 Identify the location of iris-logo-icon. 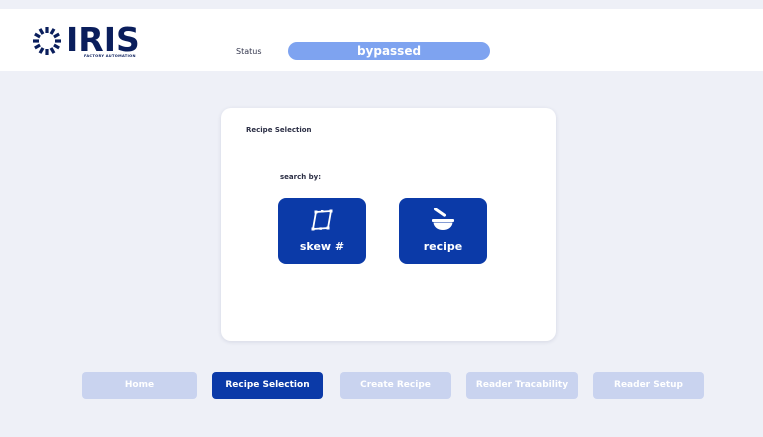
(47, 41).